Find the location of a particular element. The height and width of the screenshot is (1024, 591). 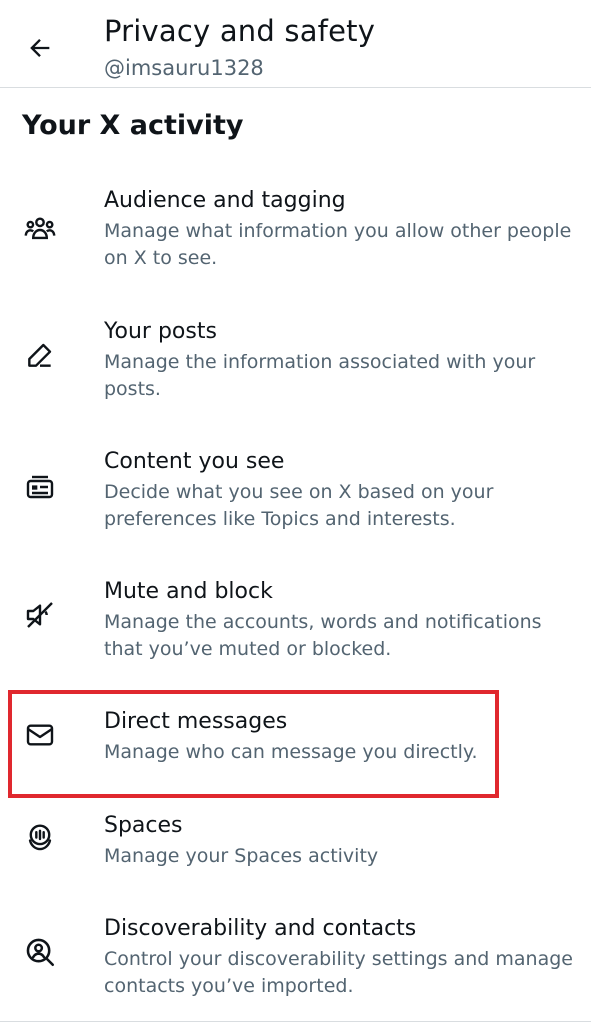

item-title: Content you see is located at coordinates (194, 461).